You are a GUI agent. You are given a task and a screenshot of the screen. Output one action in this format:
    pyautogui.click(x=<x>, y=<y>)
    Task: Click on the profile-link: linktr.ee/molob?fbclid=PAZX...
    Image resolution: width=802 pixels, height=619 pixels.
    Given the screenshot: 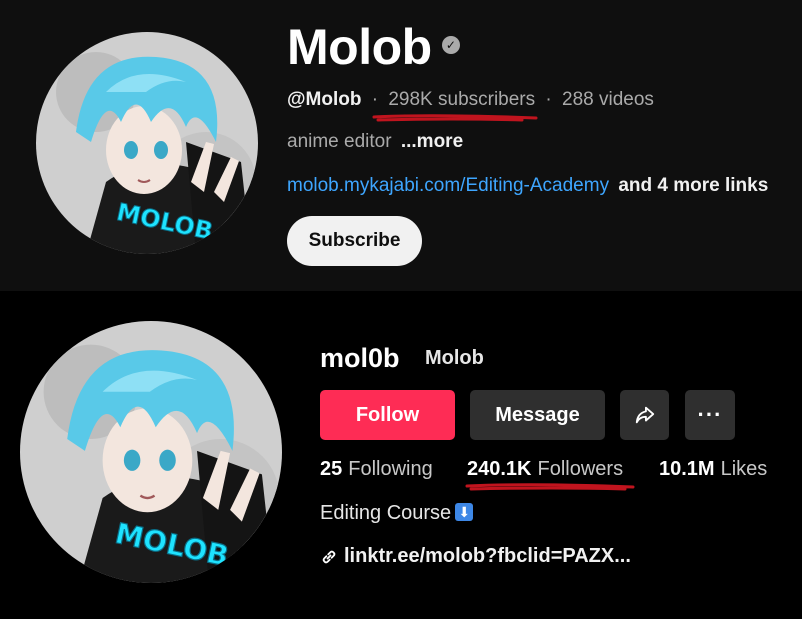 What is the action you would take?
    pyautogui.click(x=475, y=556)
    